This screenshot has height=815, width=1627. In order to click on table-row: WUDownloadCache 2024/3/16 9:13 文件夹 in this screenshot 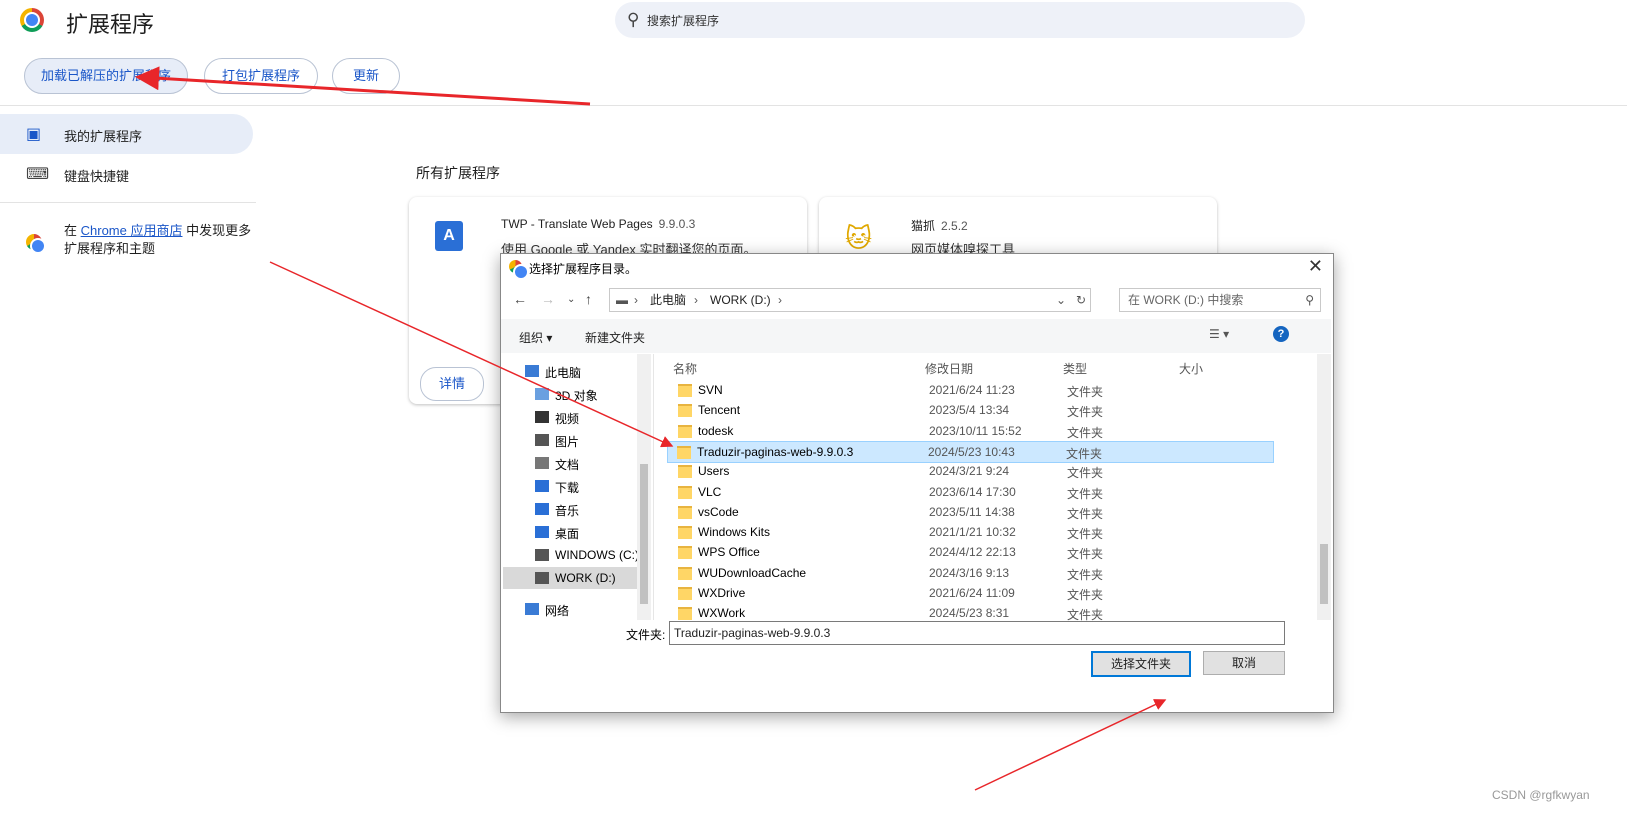, I will do `click(971, 573)`.